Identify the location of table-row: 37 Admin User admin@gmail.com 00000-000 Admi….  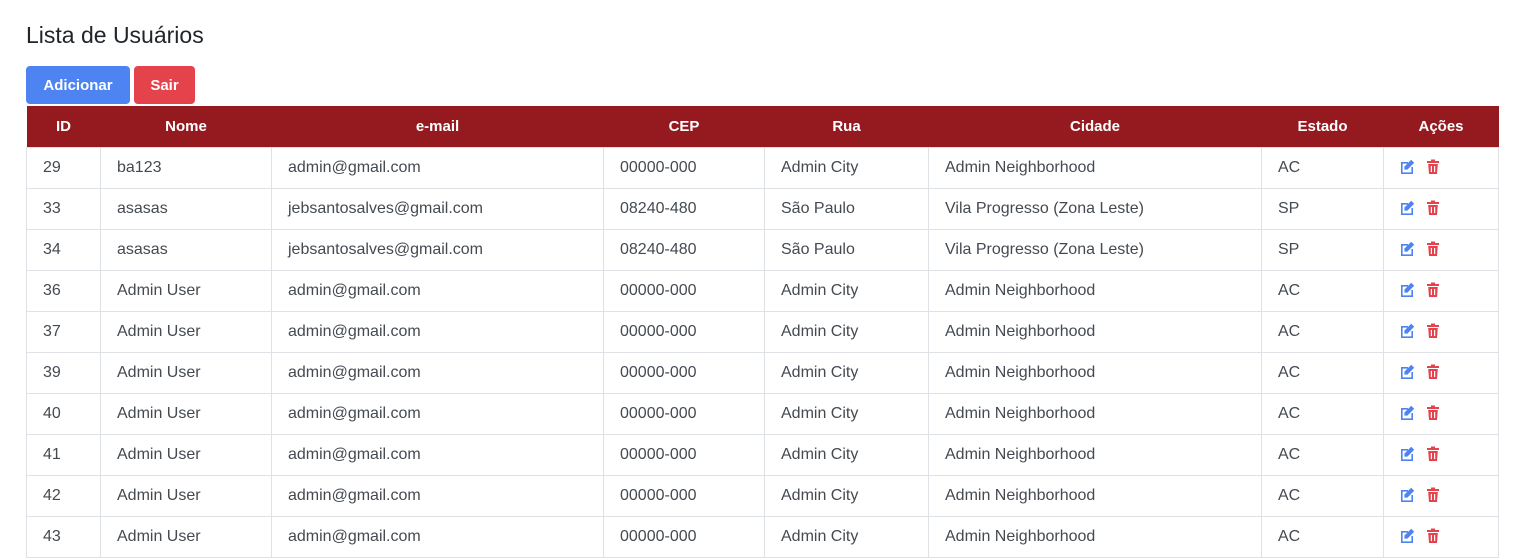
(762, 331).